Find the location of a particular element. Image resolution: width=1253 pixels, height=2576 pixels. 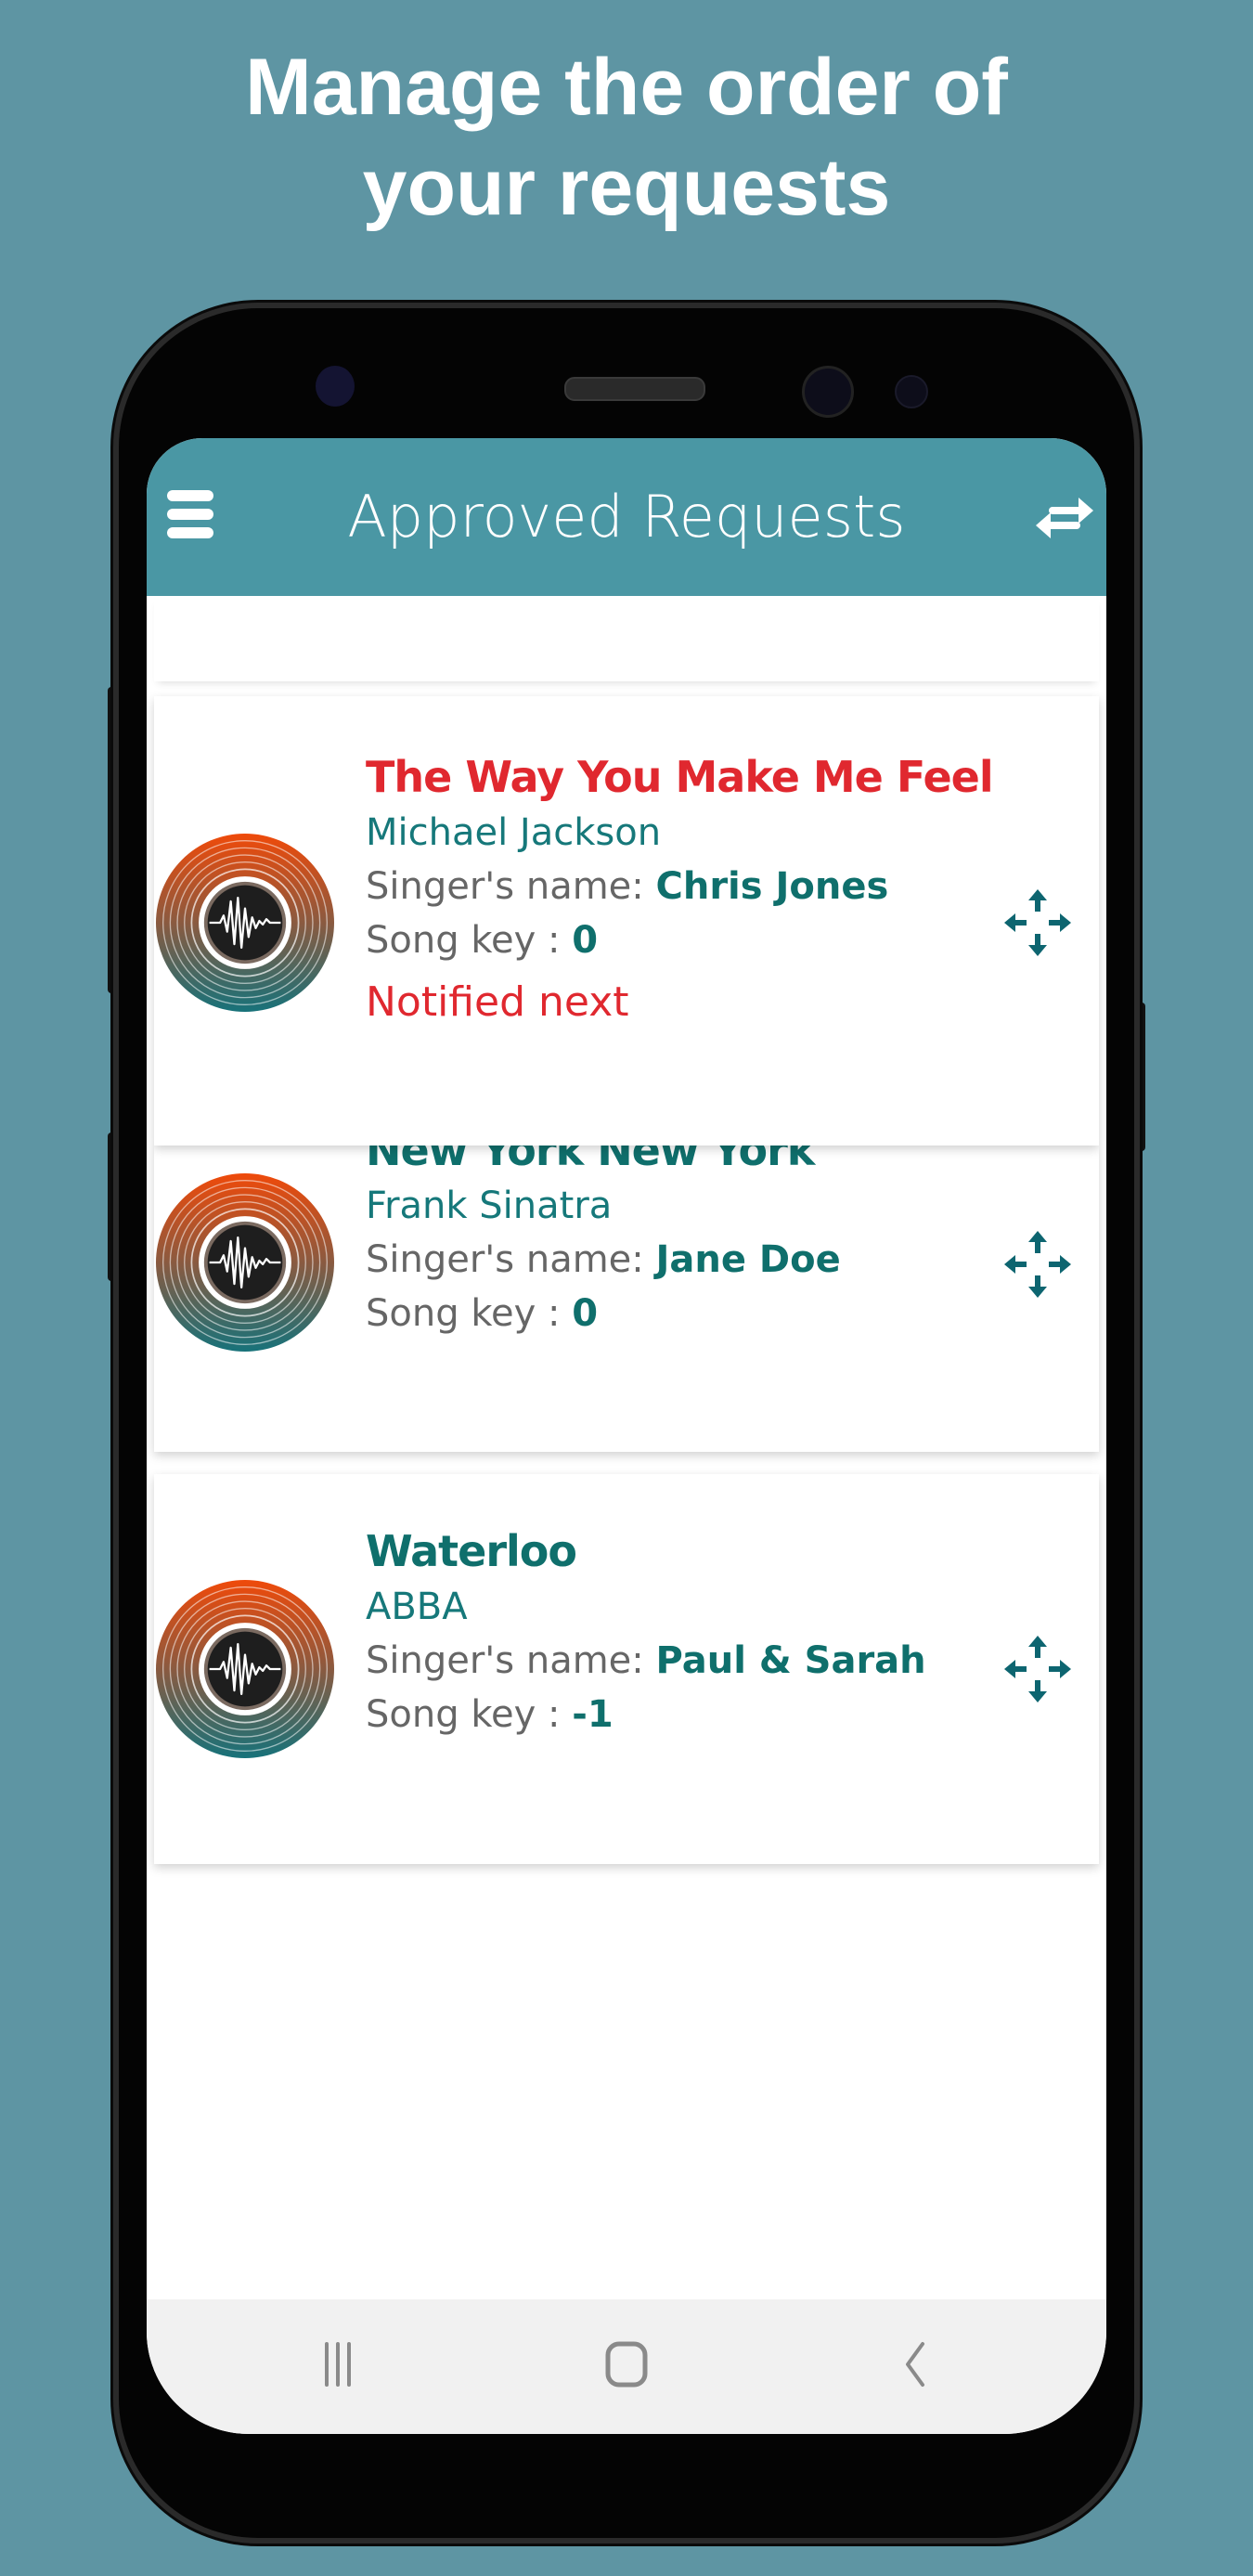

artist-name: Frank Sinatra is located at coordinates (490, 1205).